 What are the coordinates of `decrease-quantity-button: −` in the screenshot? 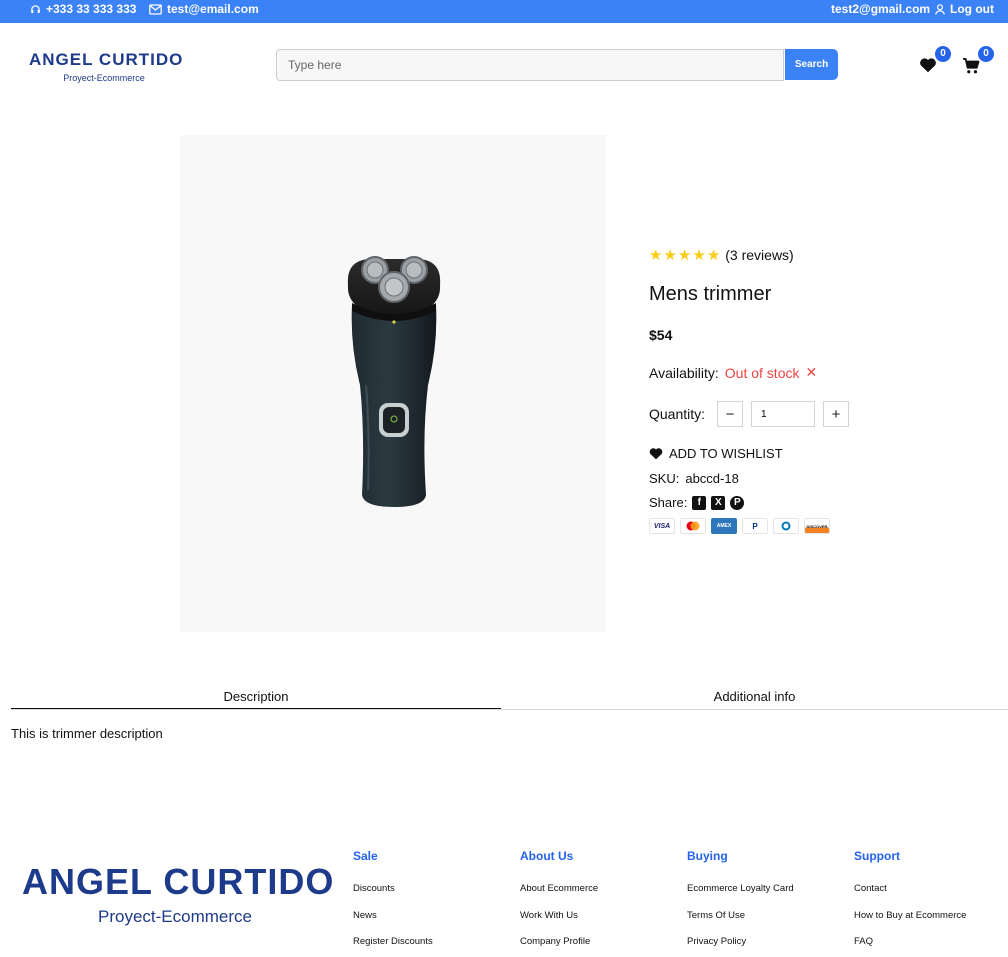 It's located at (730, 414).